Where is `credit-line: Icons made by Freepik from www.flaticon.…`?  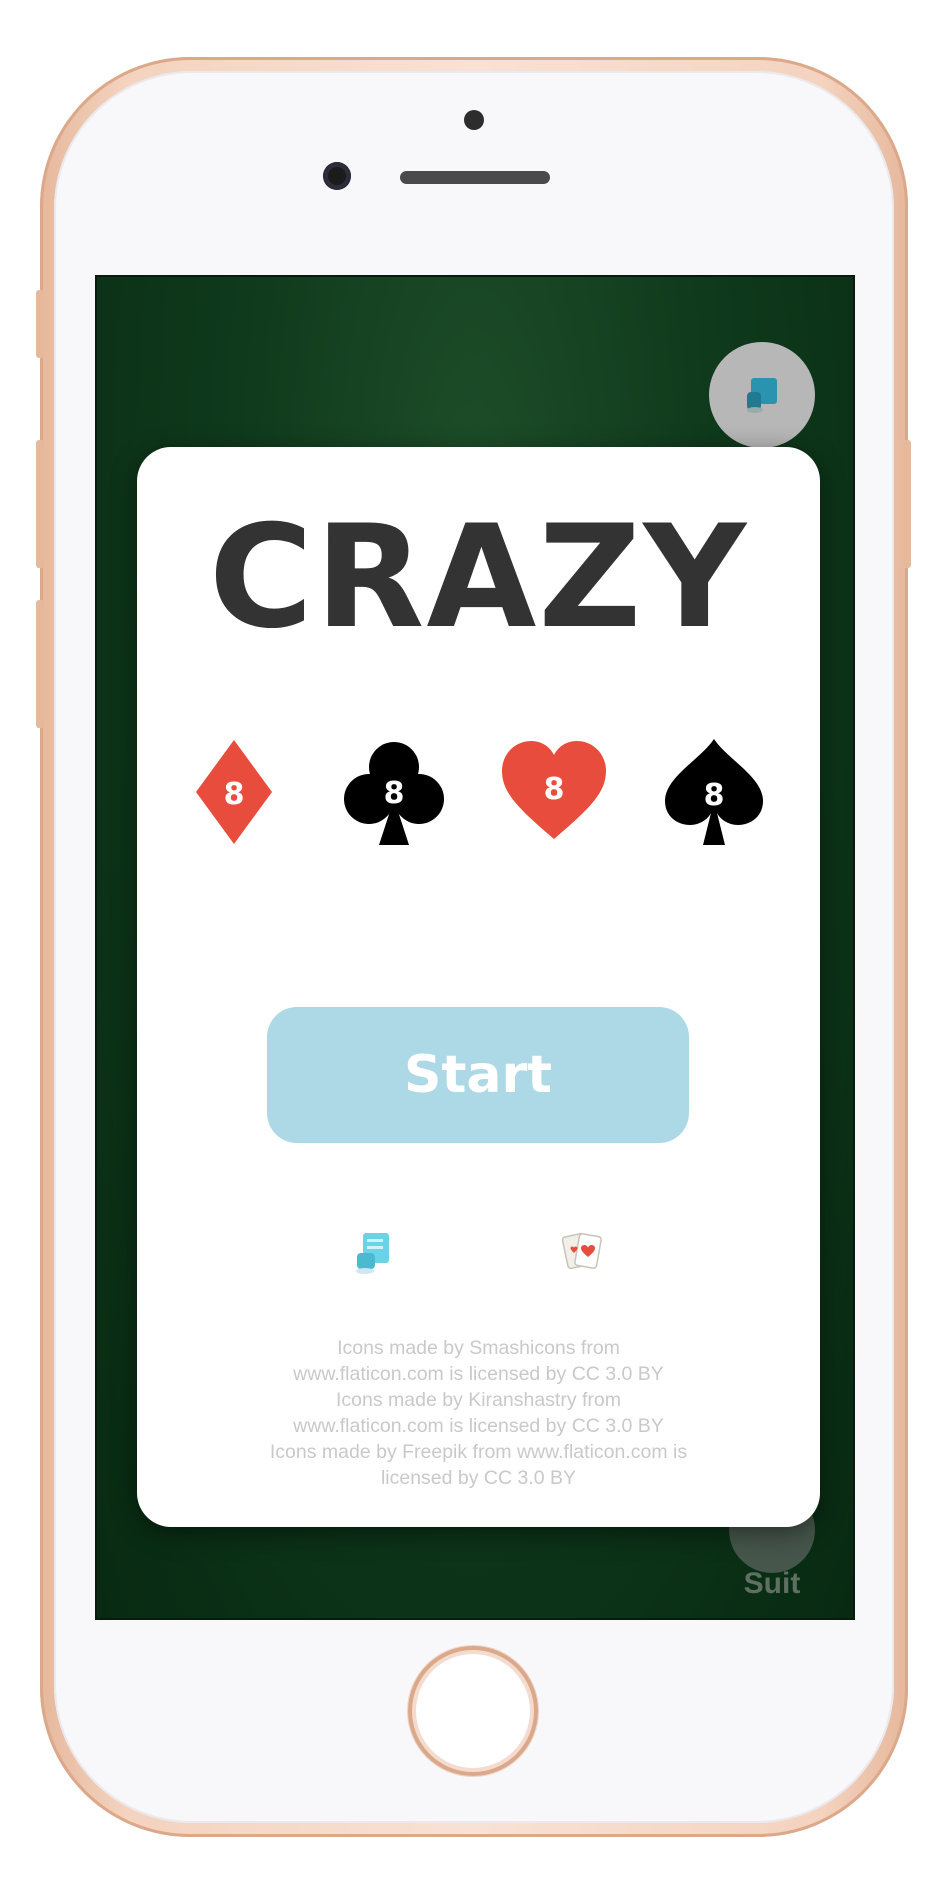
credit-line: Icons made by Freepik from www.flaticon.… is located at coordinates (478, 1452).